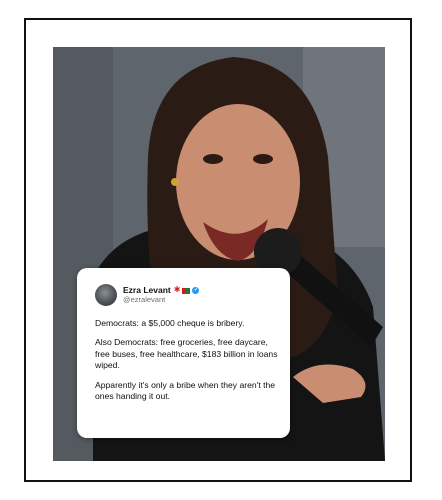 The height and width of the screenshot is (500, 442). What do you see at coordinates (106, 295) in the screenshot?
I see `avatar` at bounding box center [106, 295].